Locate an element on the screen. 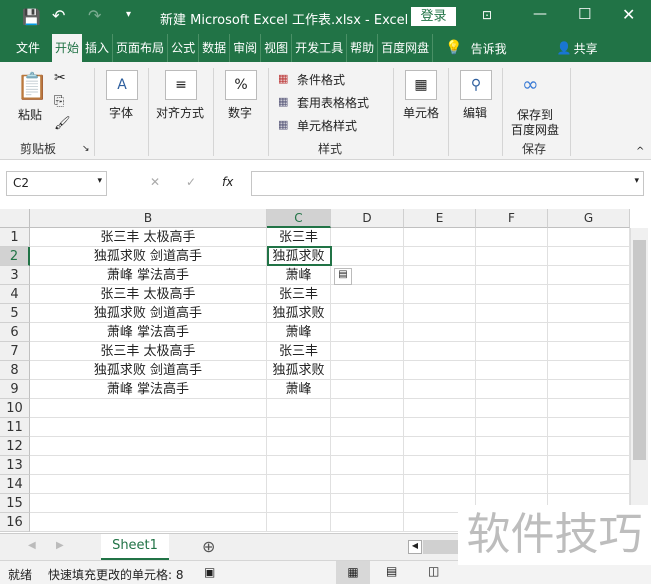  undo-icon: ↶ is located at coordinates (58, 15).